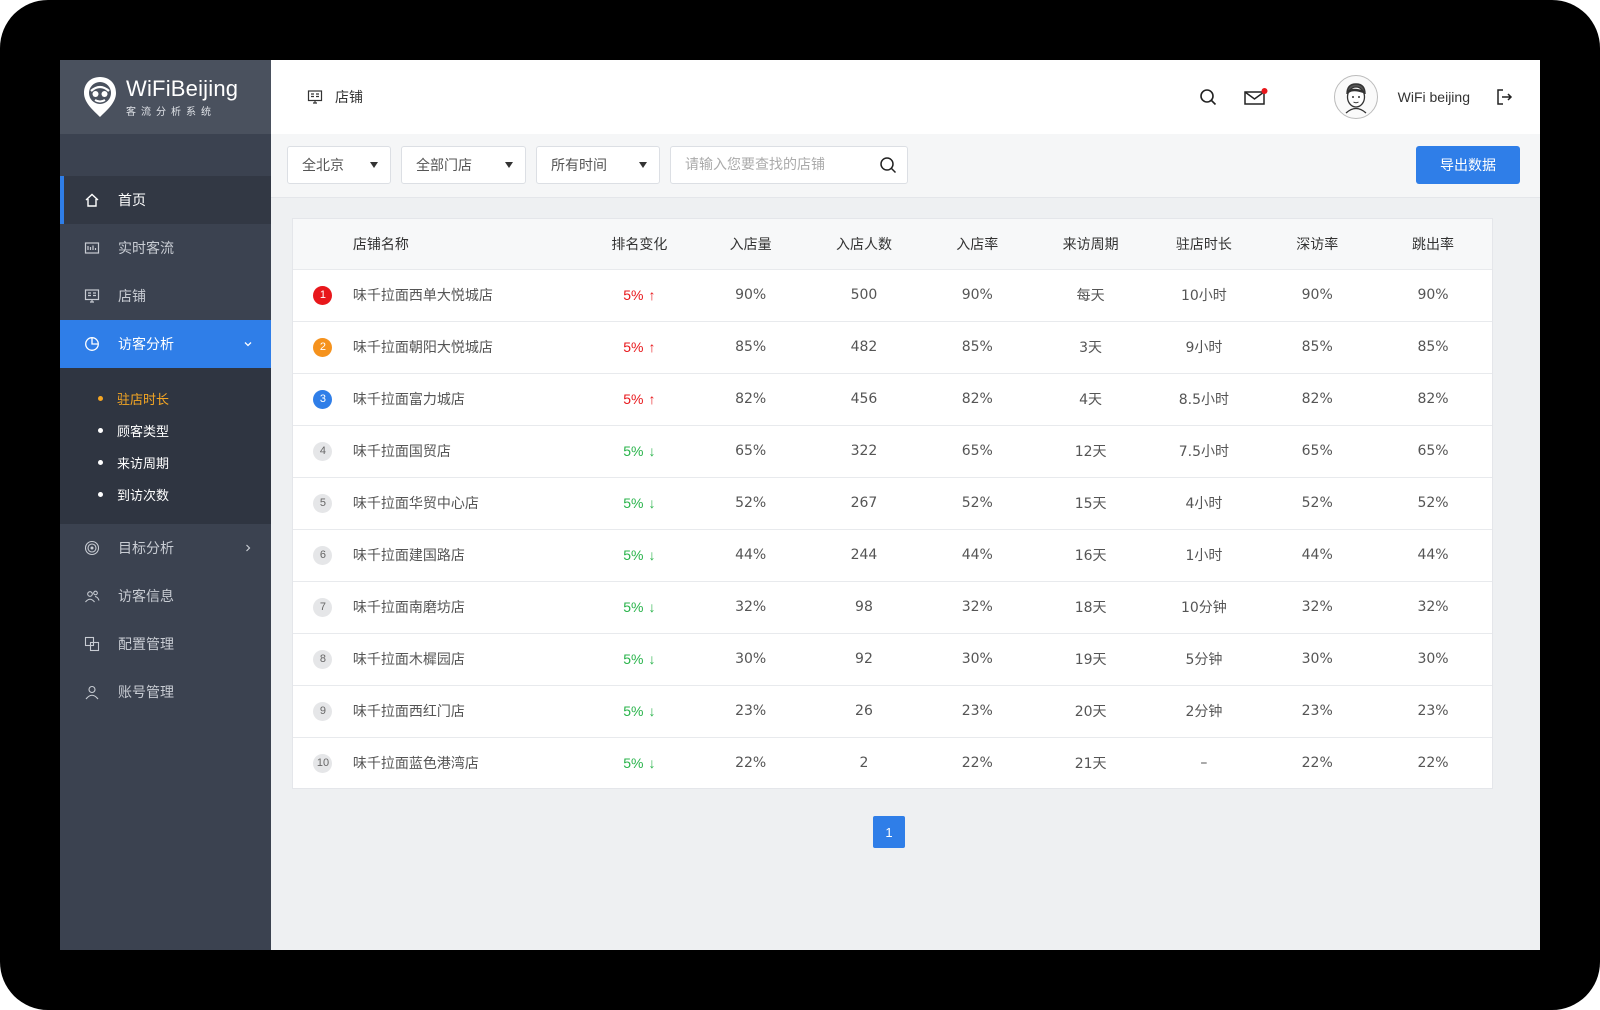  What do you see at coordinates (1317, 295) in the screenshot?
I see `cell-deep: 90%` at bounding box center [1317, 295].